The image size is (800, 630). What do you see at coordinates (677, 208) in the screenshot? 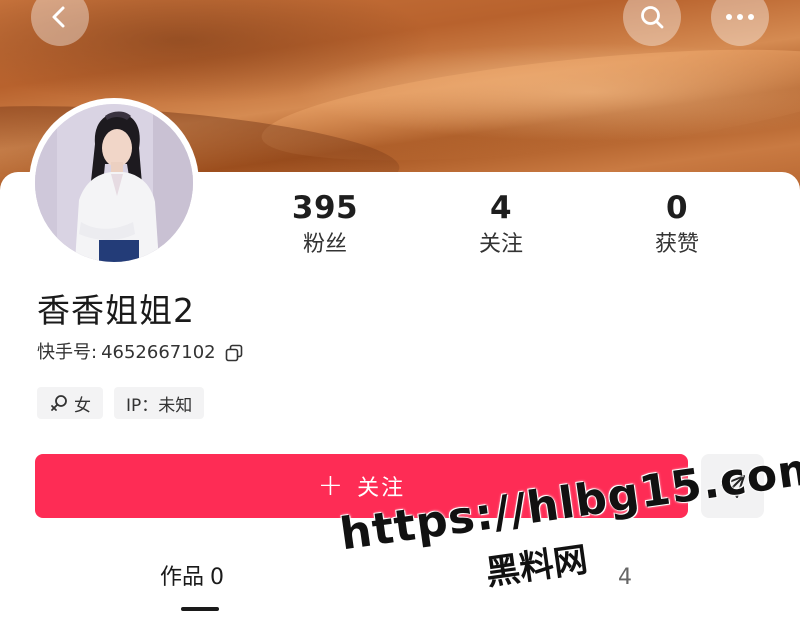
I see `likes-count: 0` at bounding box center [677, 208].